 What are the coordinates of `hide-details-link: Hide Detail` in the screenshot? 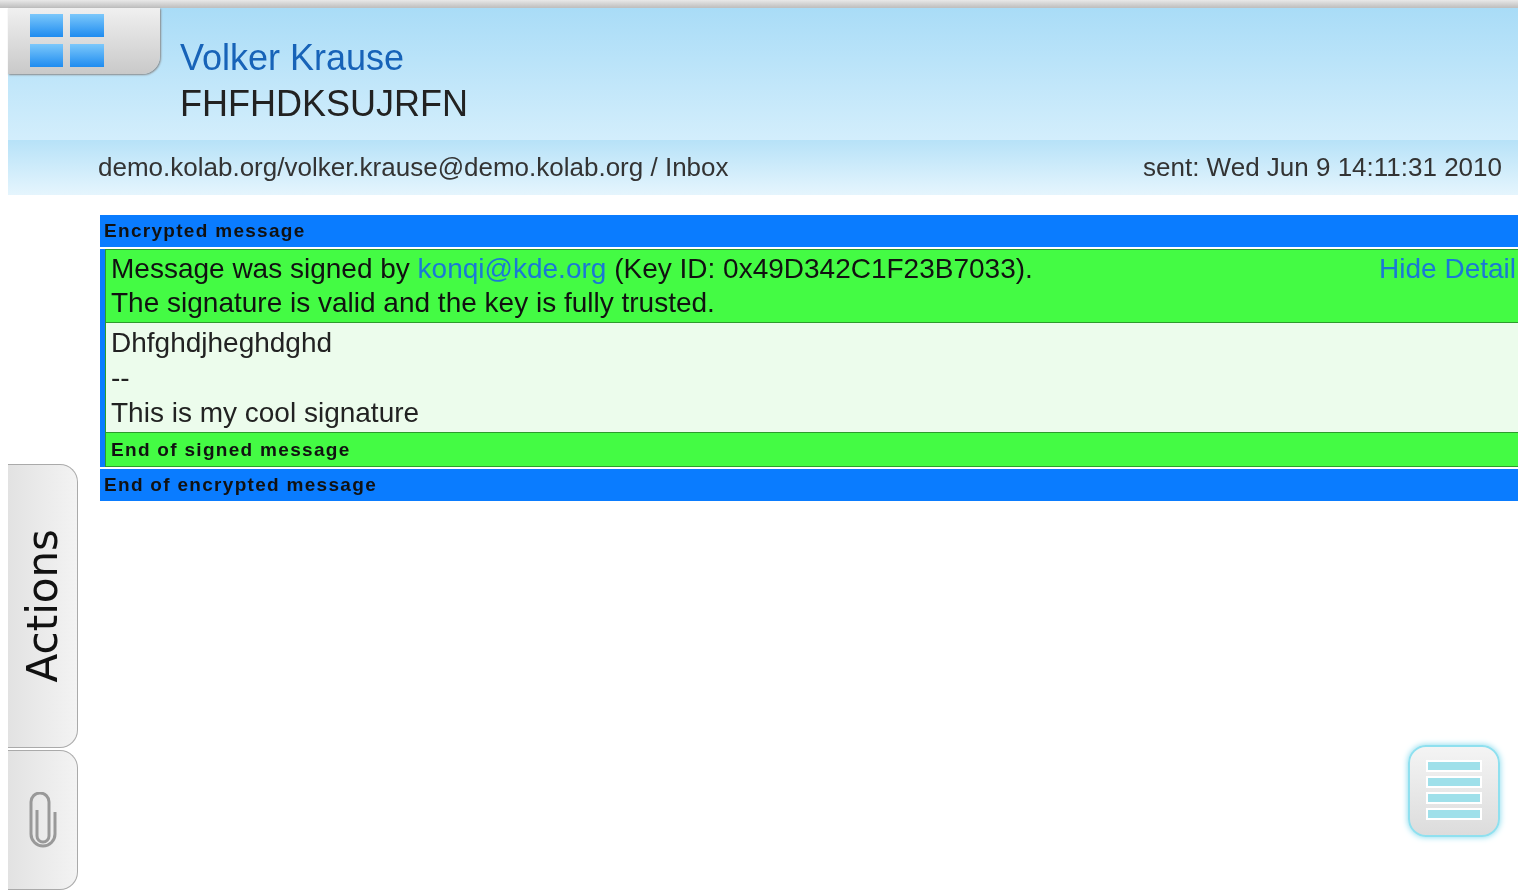 It's located at (1448, 269).